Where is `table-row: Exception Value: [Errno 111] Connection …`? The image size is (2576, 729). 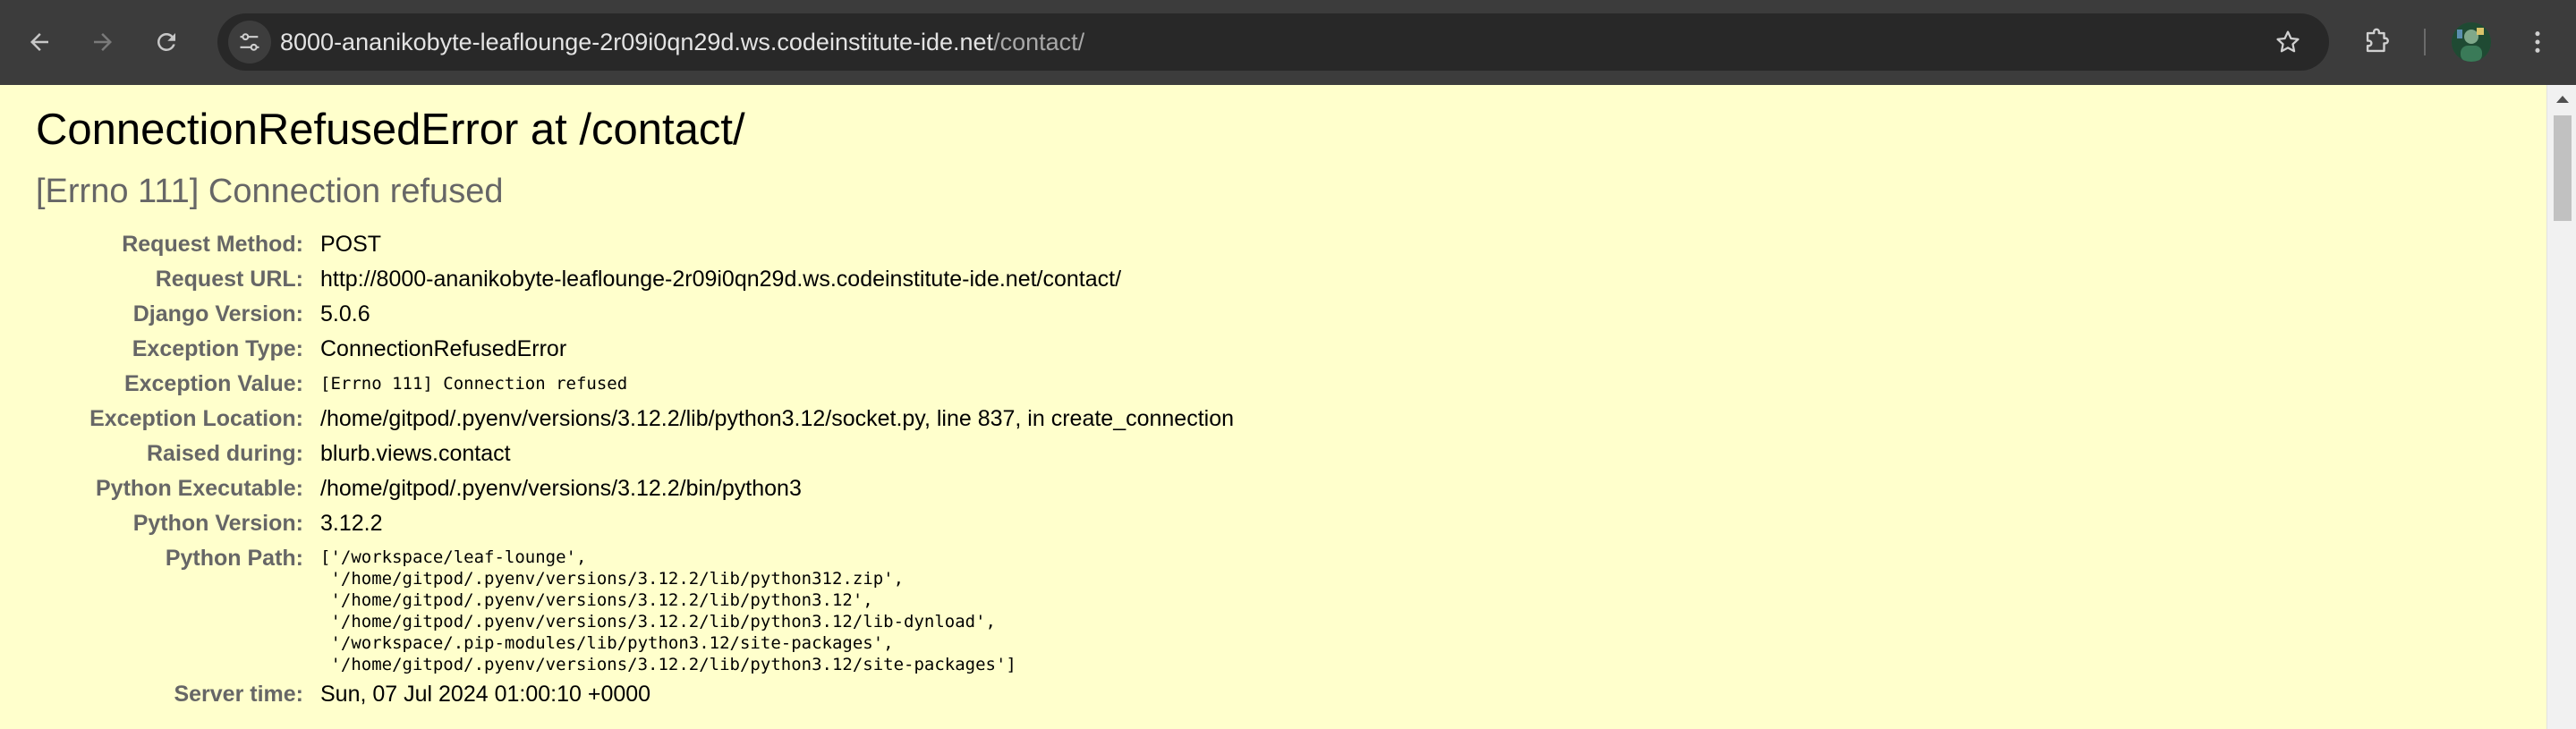 table-row: Exception Value: [Errno 111] Connection … is located at coordinates (635, 388).